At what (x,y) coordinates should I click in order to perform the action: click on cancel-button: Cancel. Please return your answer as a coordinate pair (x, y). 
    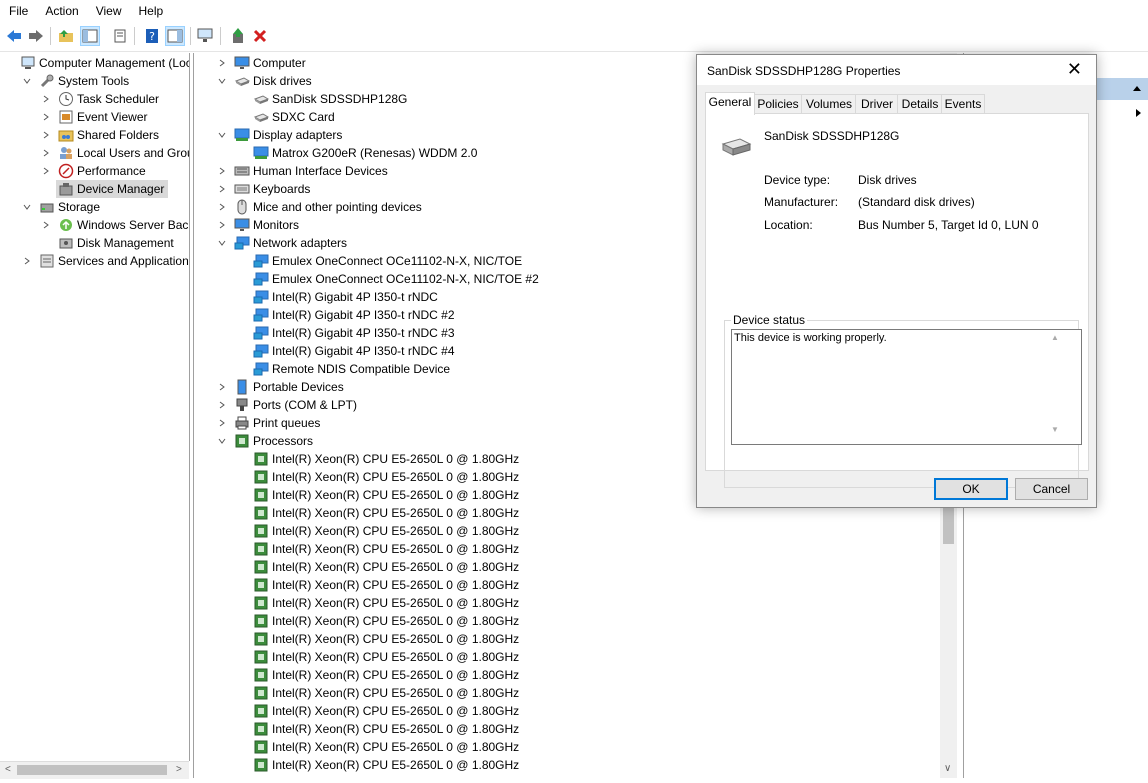
    Looking at the image, I should click on (1051, 489).